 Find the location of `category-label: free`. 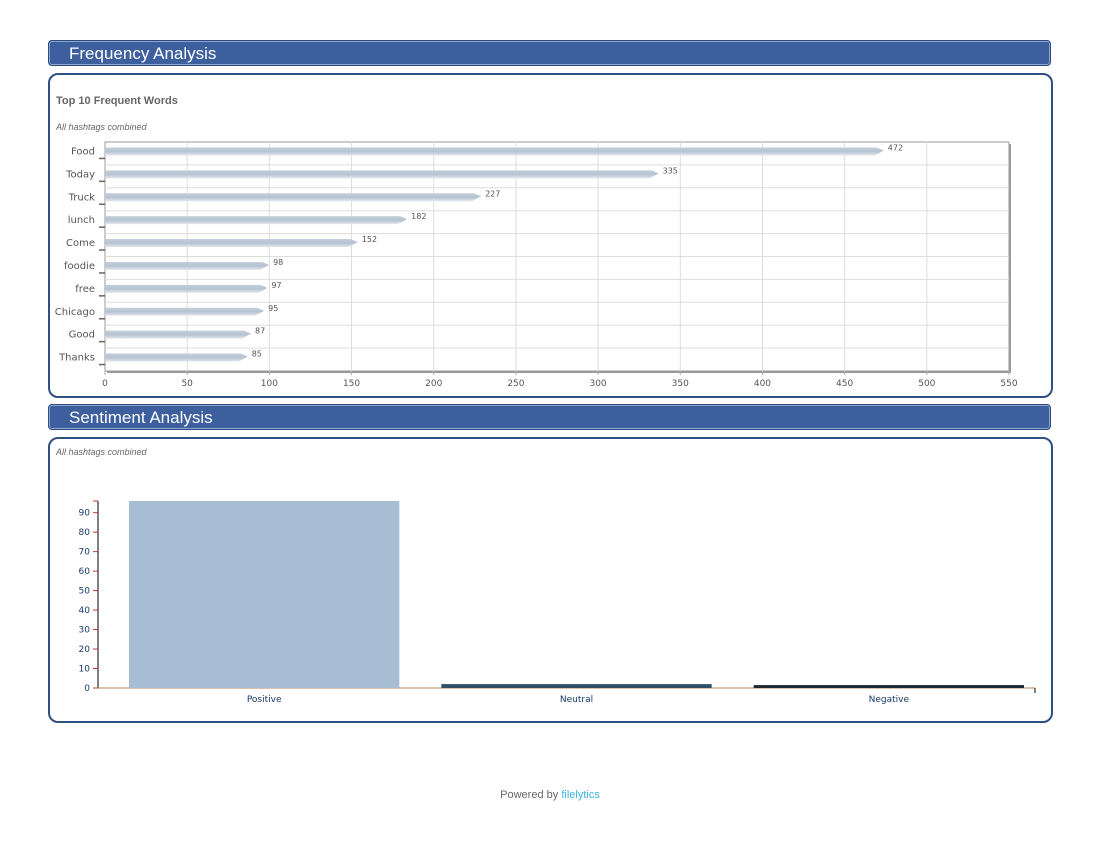

category-label: free is located at coordinates (85, 289).